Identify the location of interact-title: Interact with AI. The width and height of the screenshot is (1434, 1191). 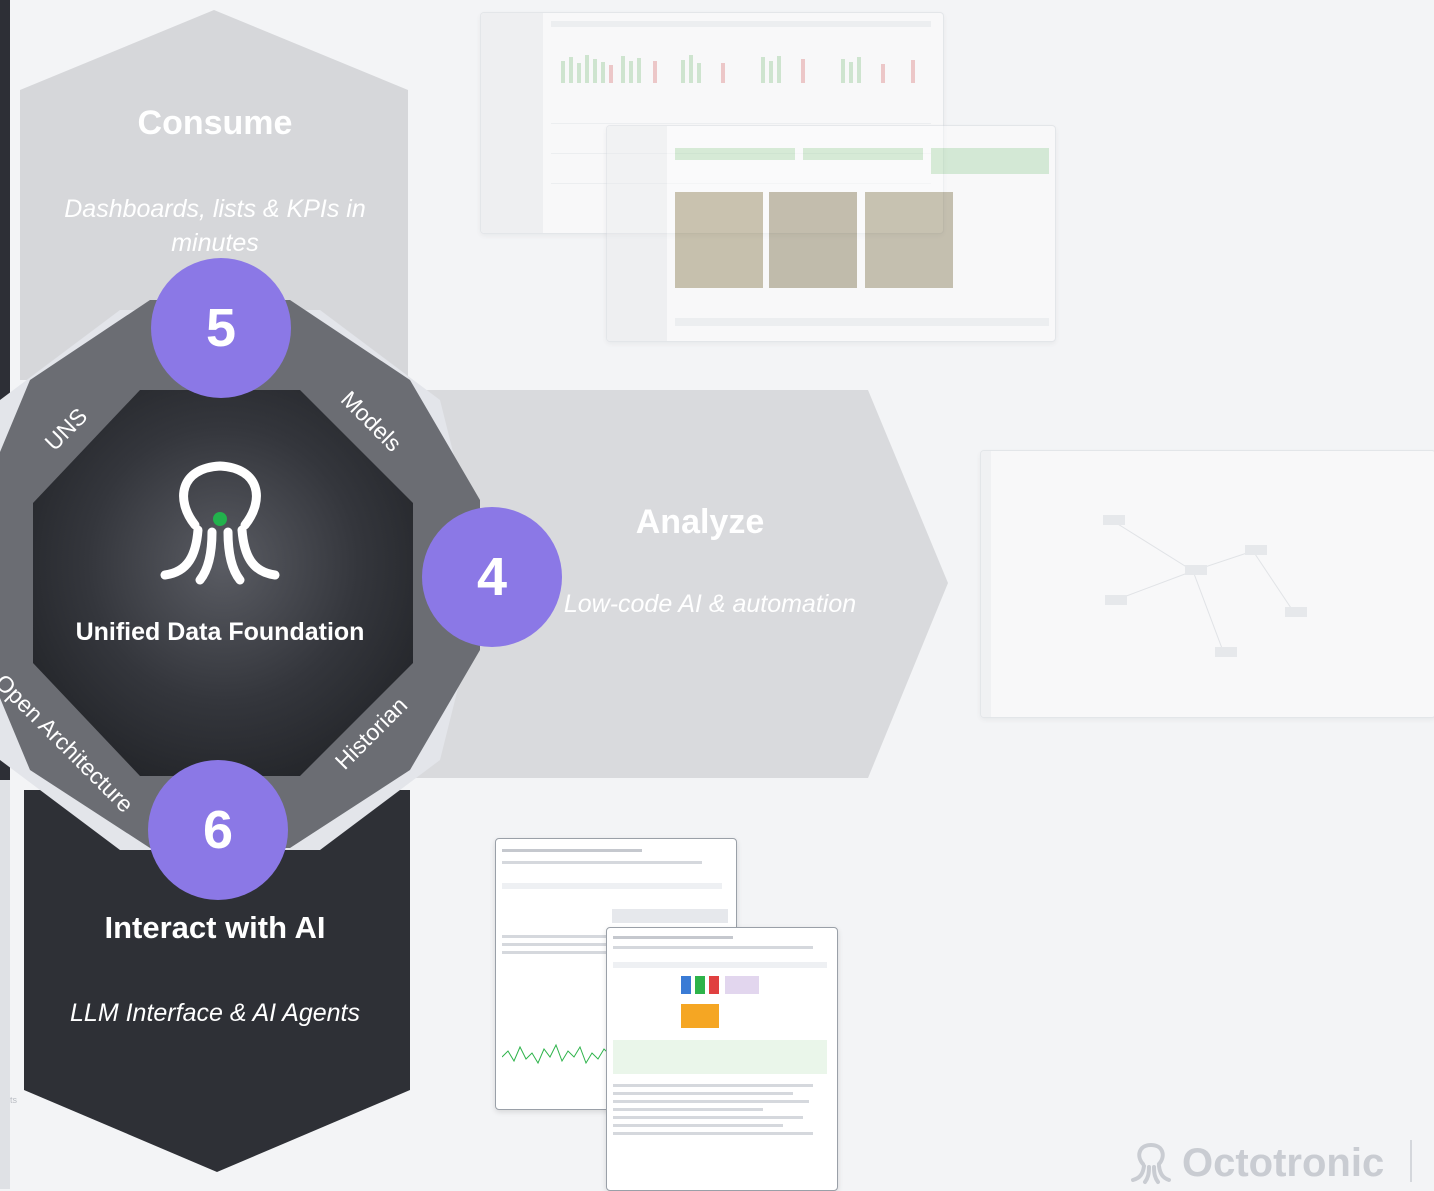
(215, 927).